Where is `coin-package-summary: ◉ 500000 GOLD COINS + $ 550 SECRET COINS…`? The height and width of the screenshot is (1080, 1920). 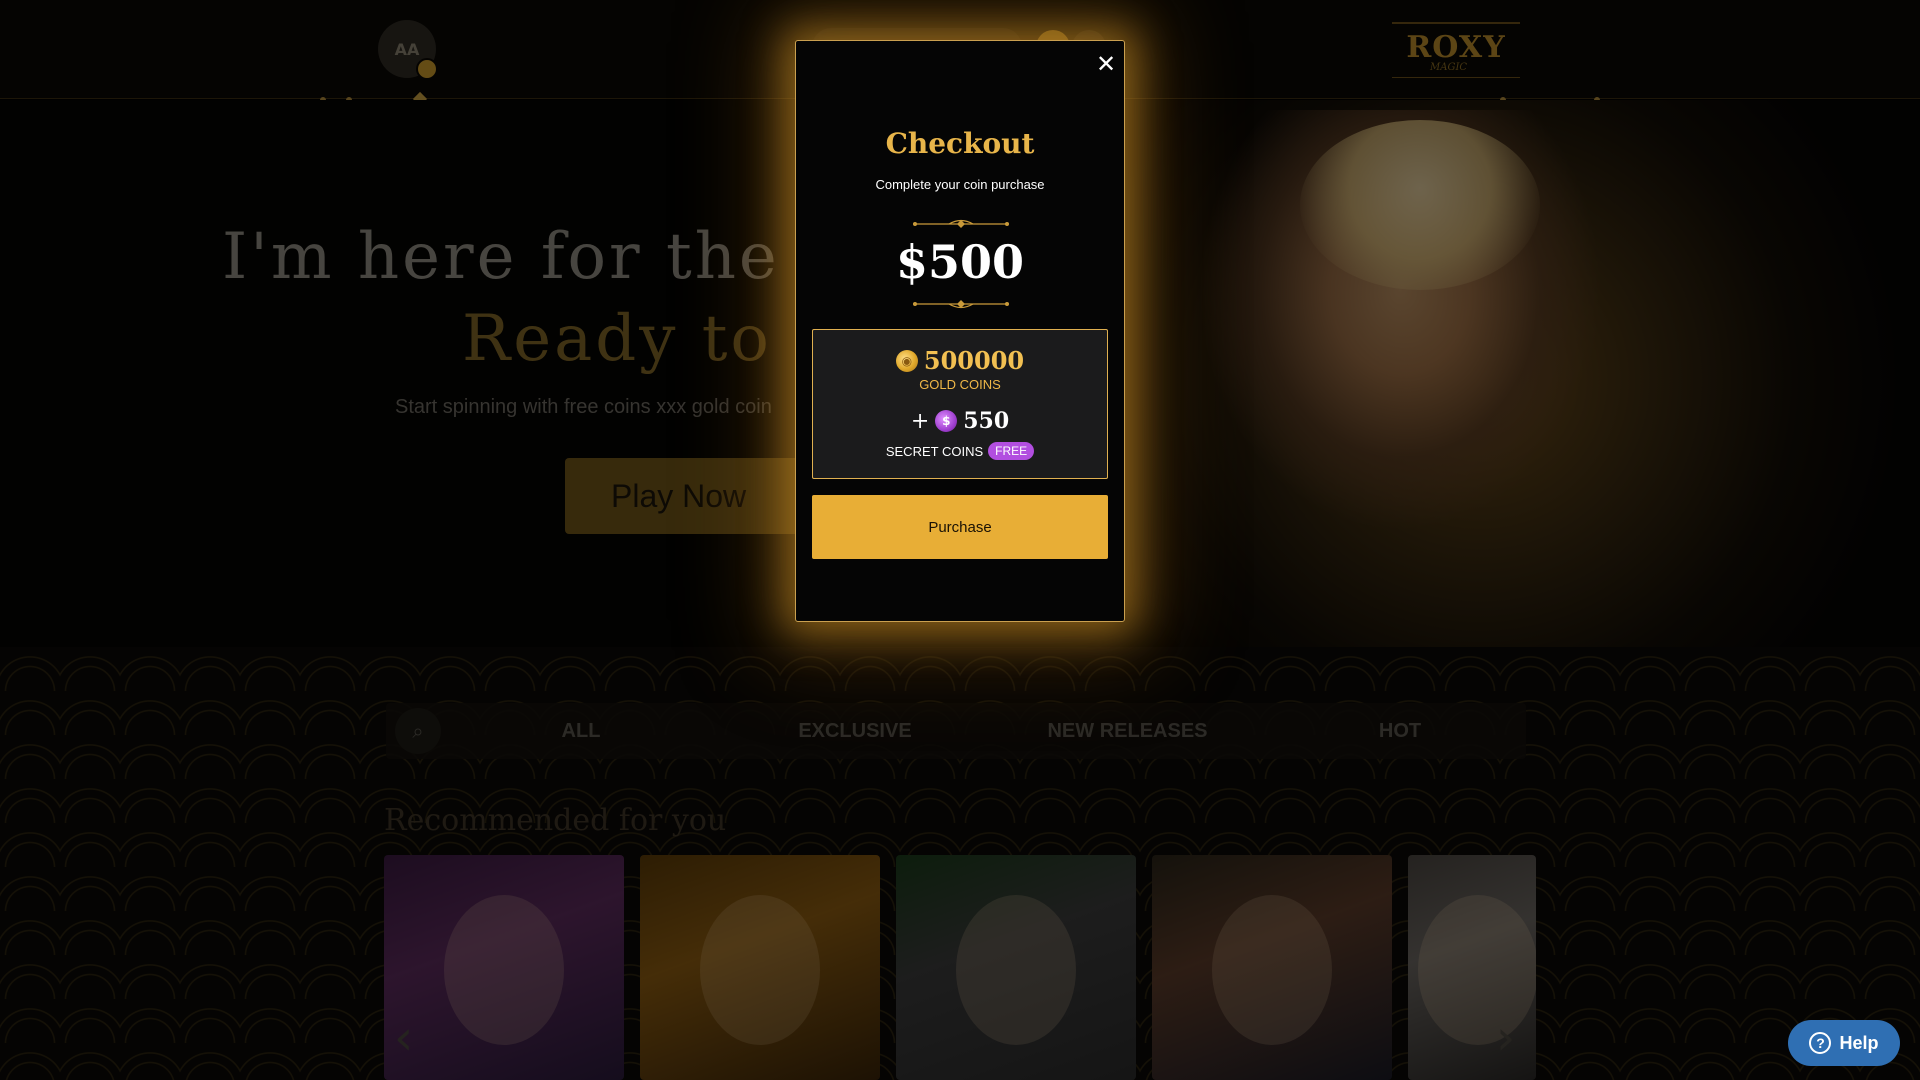
coin-package-summary: ◉ 500000 GOLD COINS + $ 550 SECRET COINS… is located at coordinates (960, 404).